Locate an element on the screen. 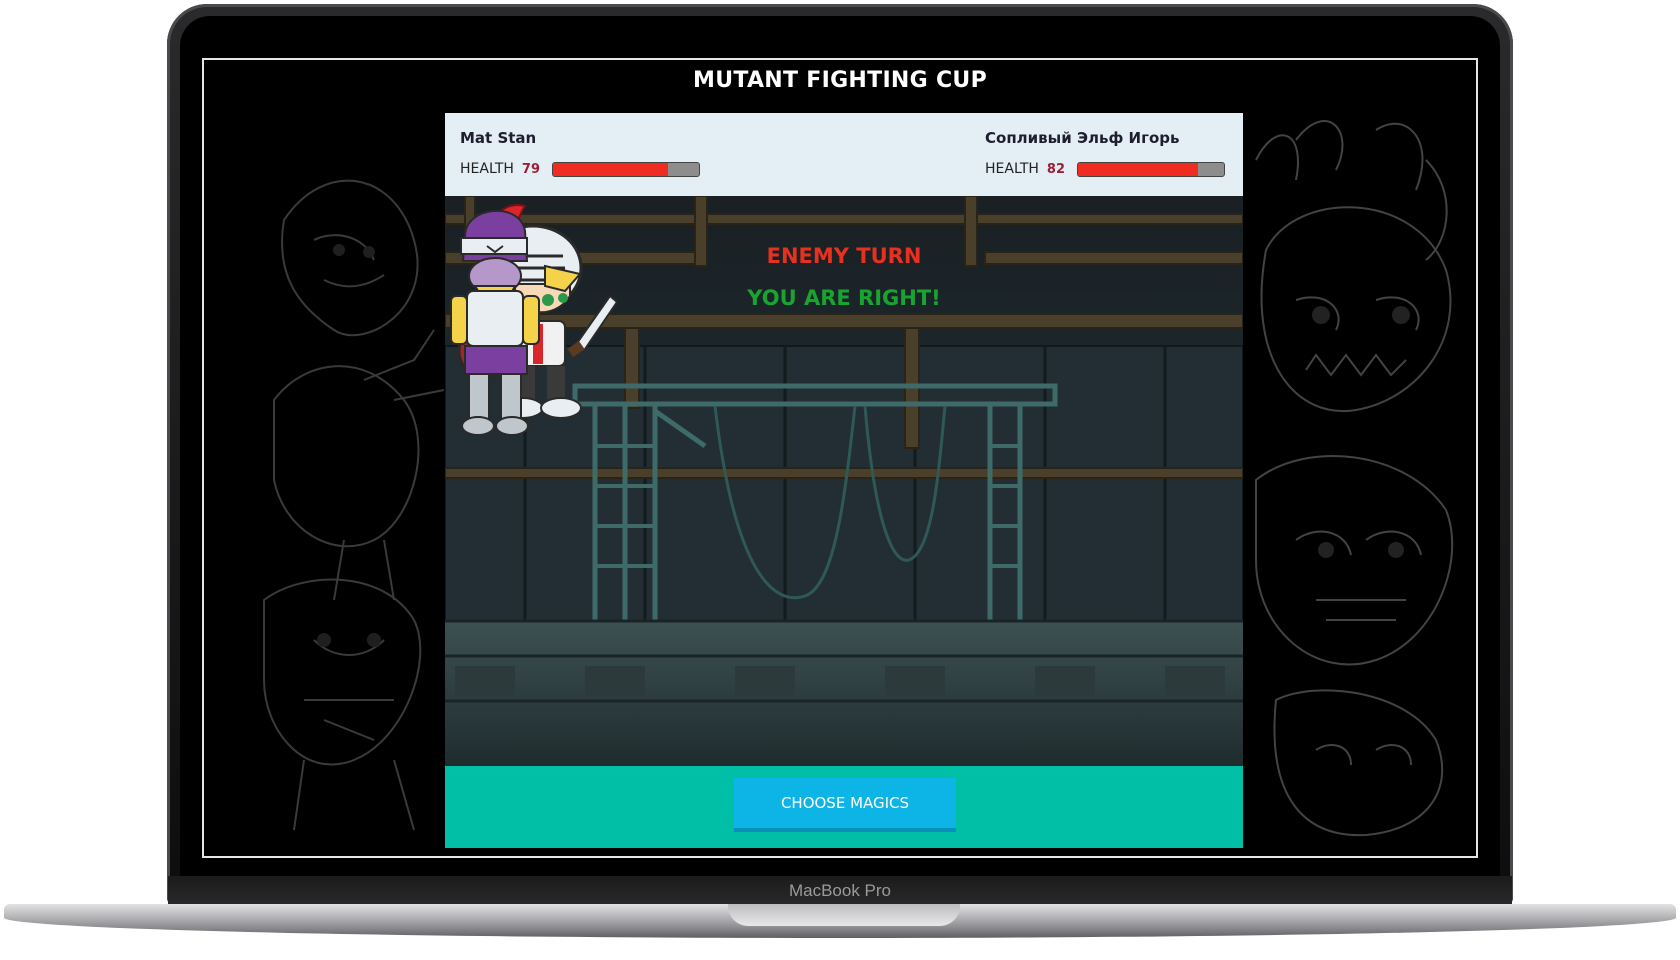 This screenshot has height=960, width=1680. player-health-fill is located at coordinates (610, 169).